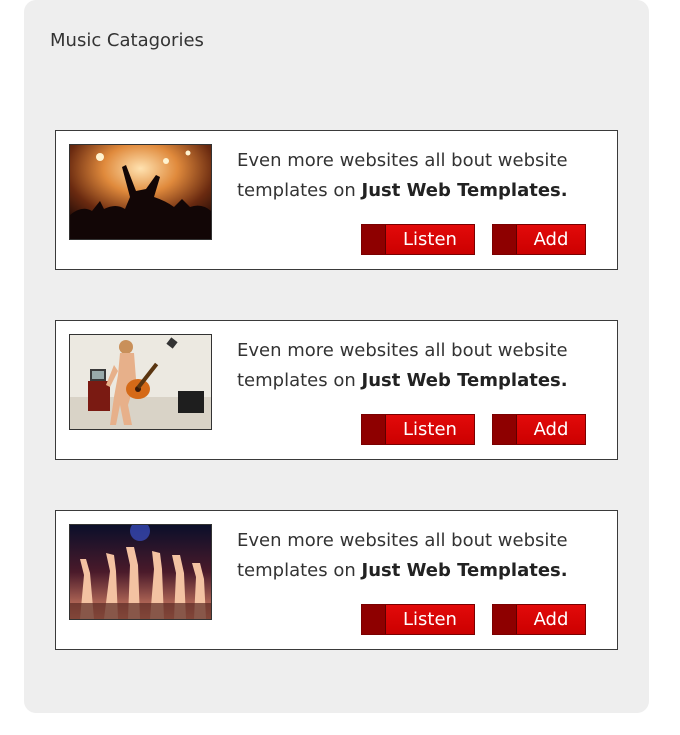 The height and width of the screenshot is (735, 680). I want to click on guitar-player-icon, so click(140, 382).